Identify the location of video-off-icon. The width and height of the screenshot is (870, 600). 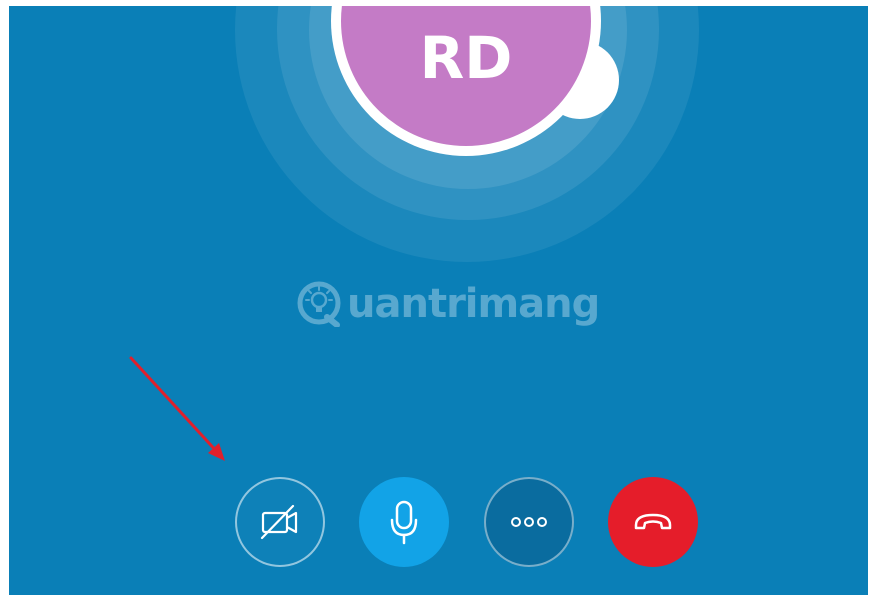
(279, 522).